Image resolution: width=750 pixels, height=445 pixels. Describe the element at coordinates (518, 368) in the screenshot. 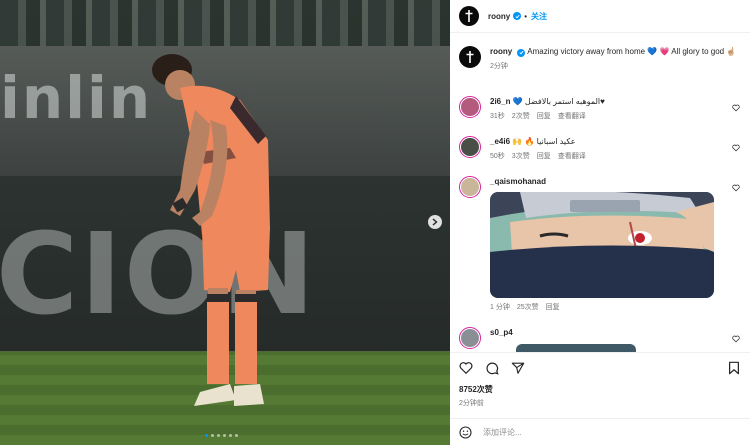

I see `share-icon` at that location.